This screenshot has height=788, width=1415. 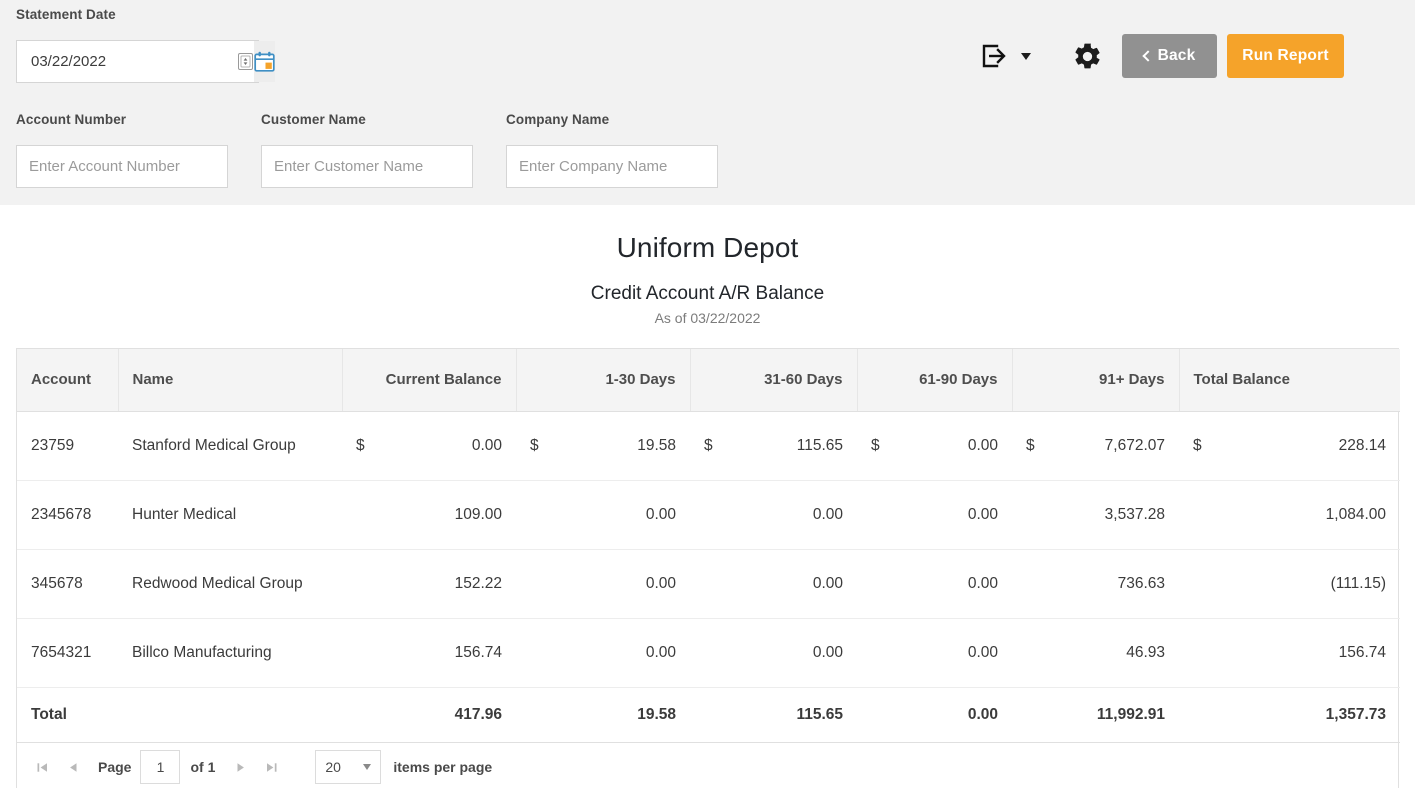 I want to click on page-count-label: of 1, so click(x=203, y=767).